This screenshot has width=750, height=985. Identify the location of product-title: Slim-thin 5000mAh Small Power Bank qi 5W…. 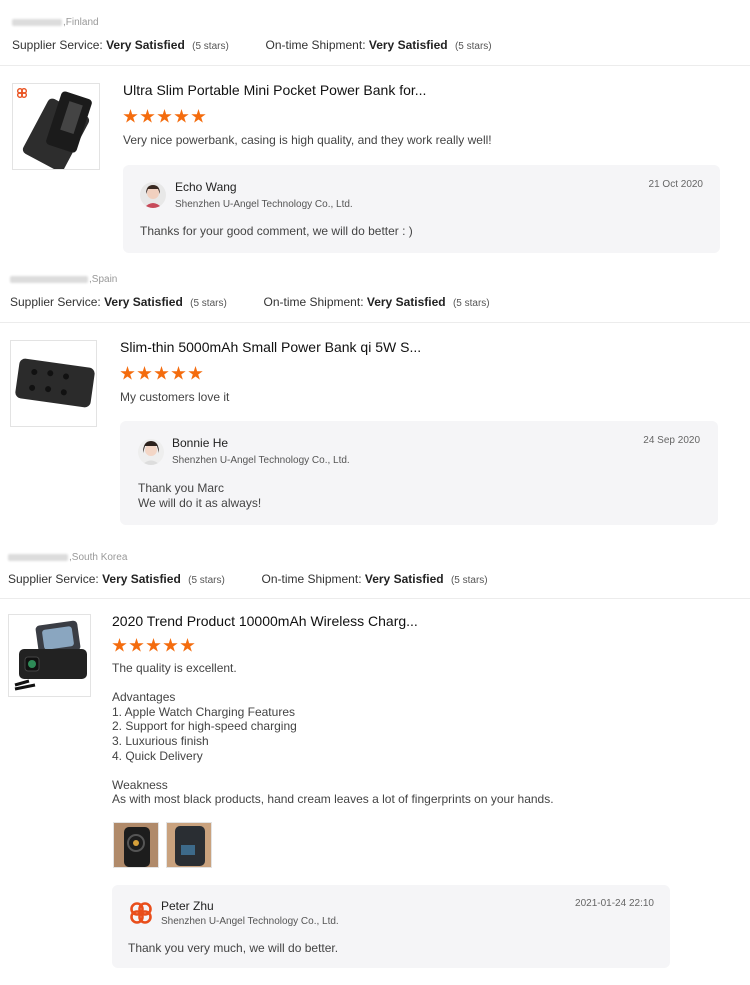
(270, 347).